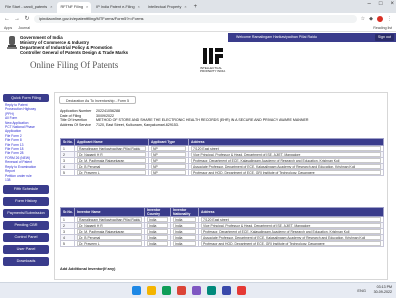 This screenshot has height=298, width=396. Describe the element at coordinates (27, 18) in the screenshot. I see `reload-icon: ↻` at that location.